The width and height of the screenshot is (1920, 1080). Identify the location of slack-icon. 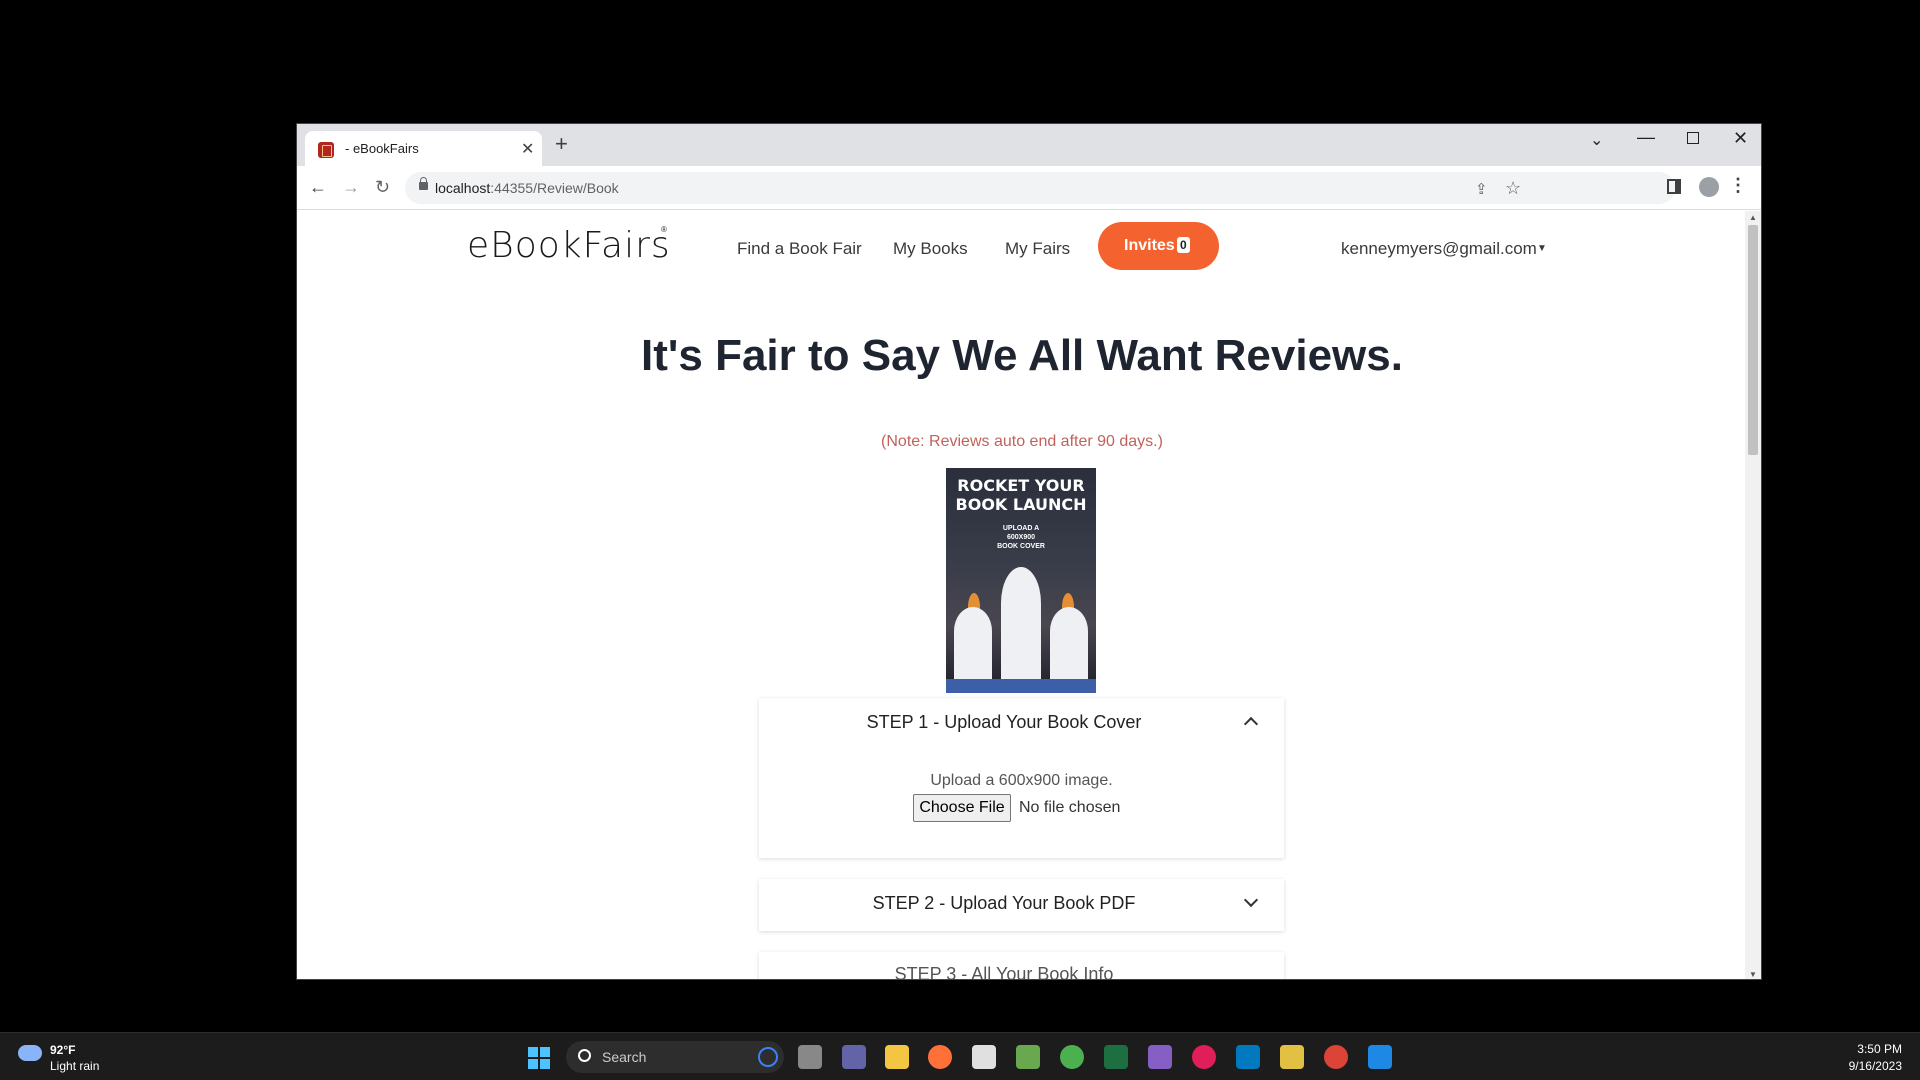
(1204, 1057).